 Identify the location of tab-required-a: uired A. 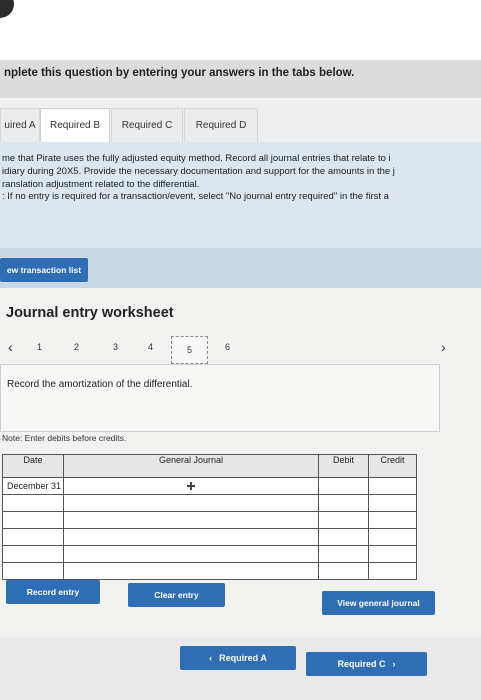
(20, 125).